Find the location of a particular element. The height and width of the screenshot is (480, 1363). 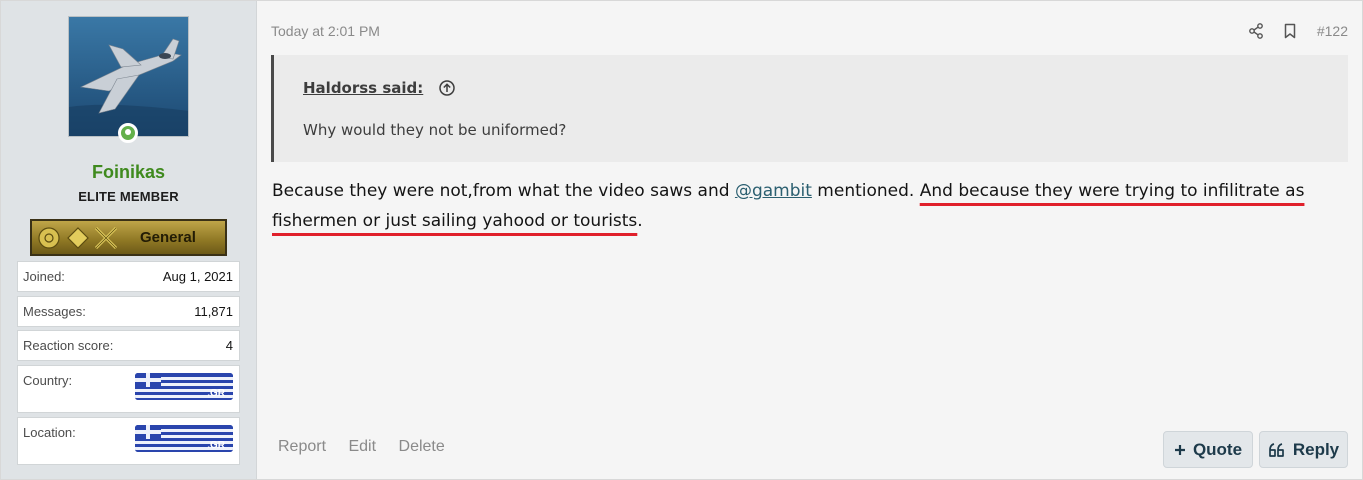

username: Foinikas is located at coordinates (128, 172).